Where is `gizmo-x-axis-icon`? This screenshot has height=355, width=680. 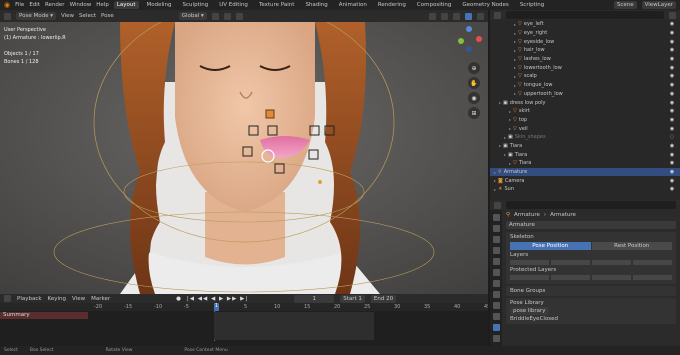
gizmo-x-axis-icon is located at coordinates (479, 39).